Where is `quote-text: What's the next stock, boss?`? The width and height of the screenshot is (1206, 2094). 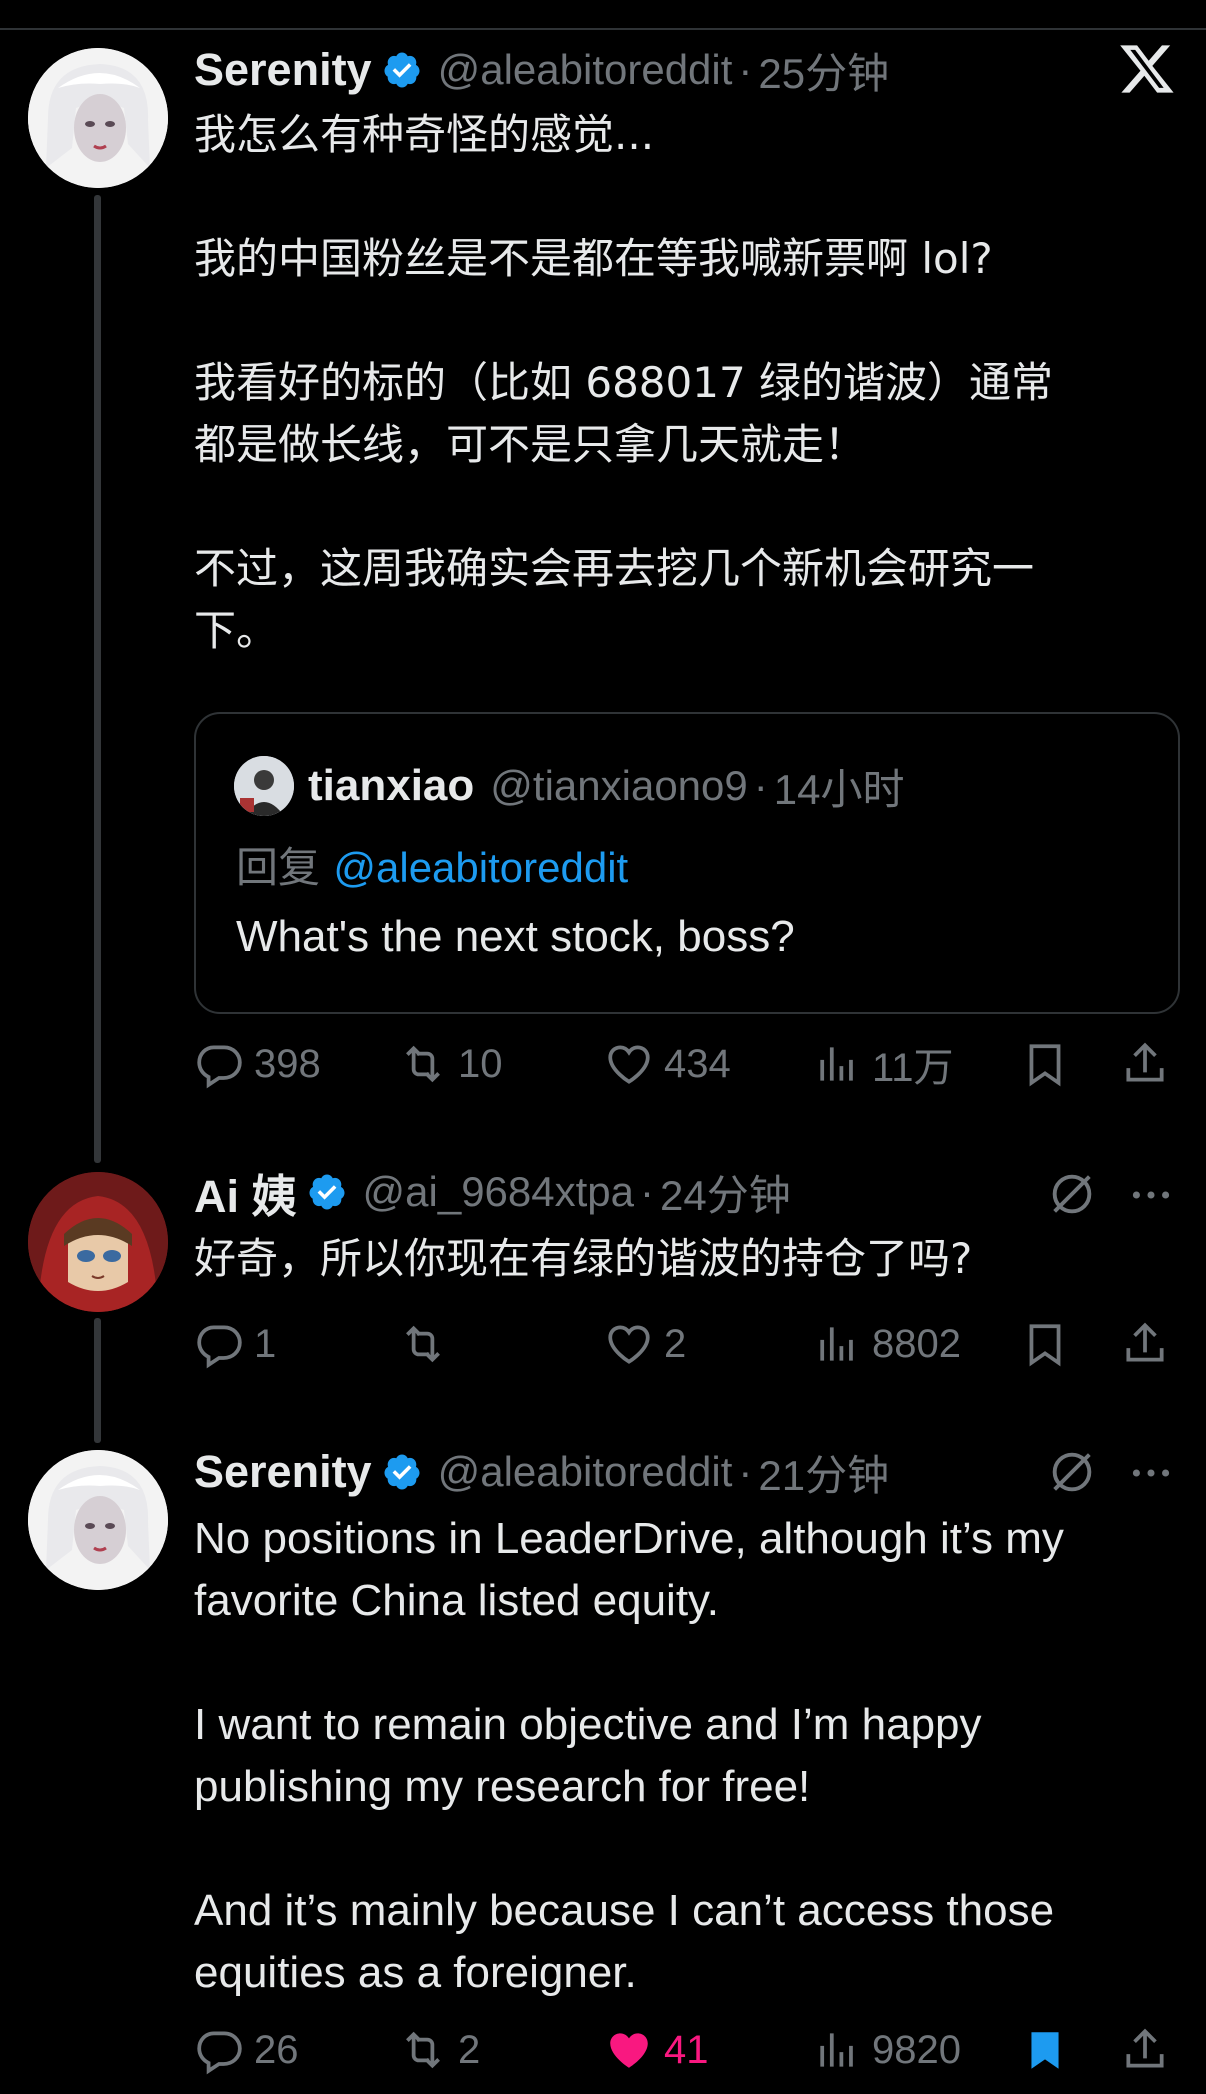
quote-text: What's the next stock, boss? is located at coordinates (515, 936).